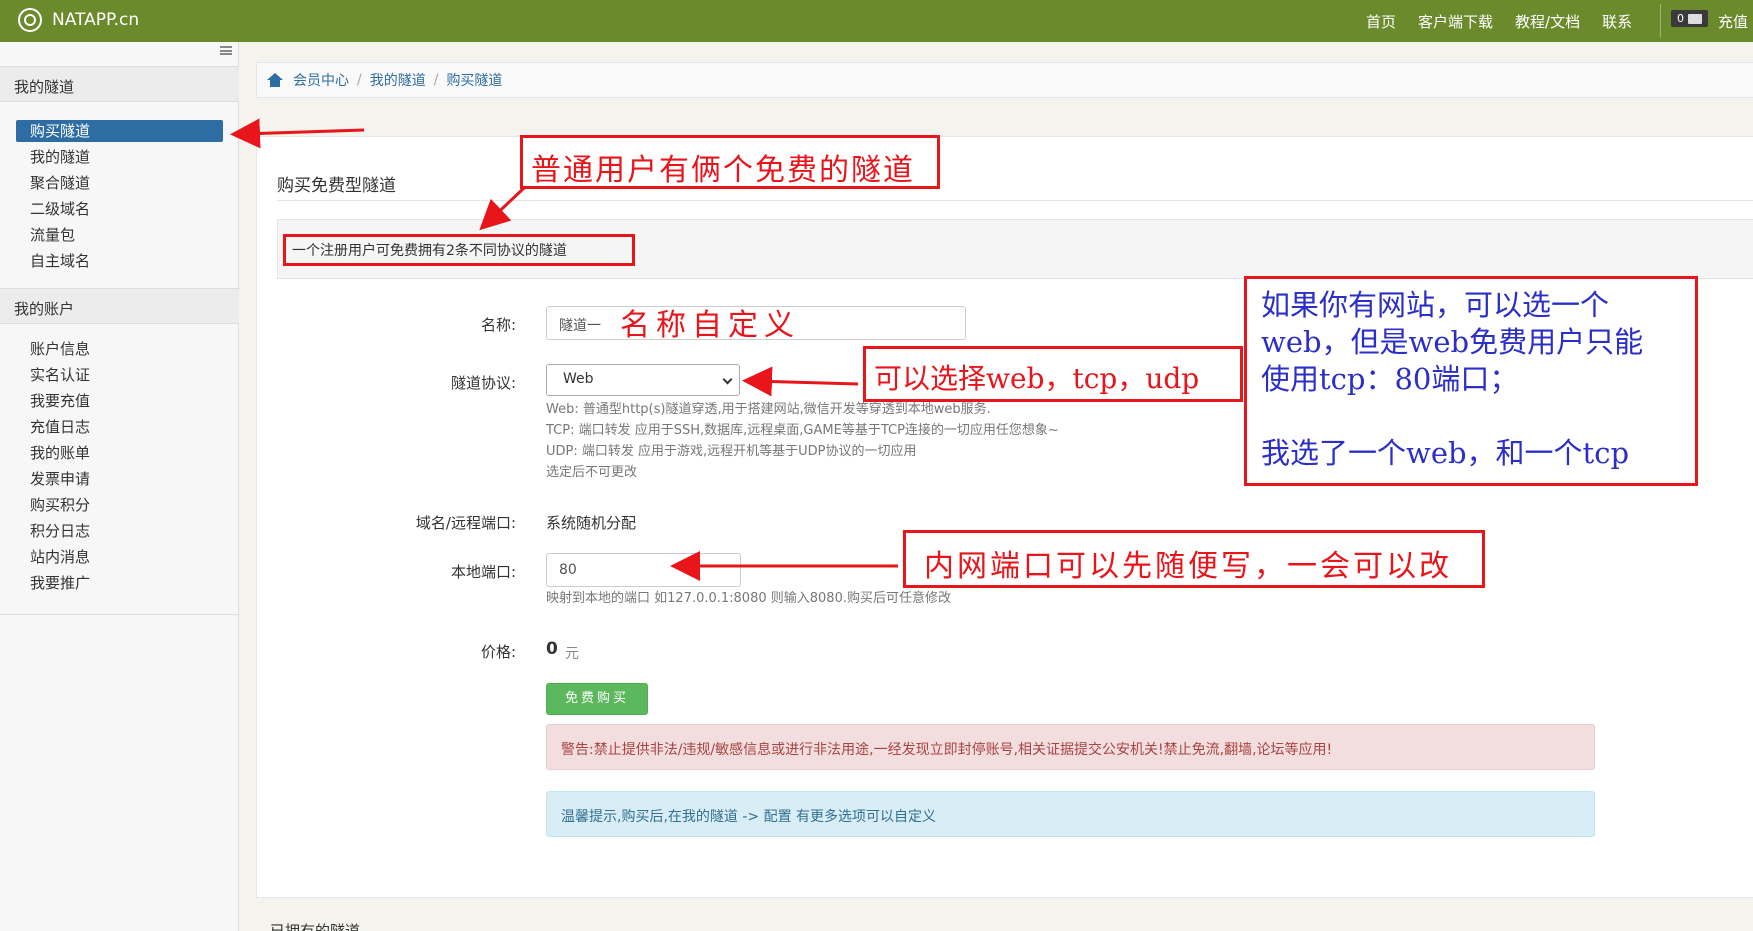 The width and height of the screenshot is (1753, 931). Describe the element at coordinates (30, 20) in the screenshot. I see `natapp-logo-icon` at that location.